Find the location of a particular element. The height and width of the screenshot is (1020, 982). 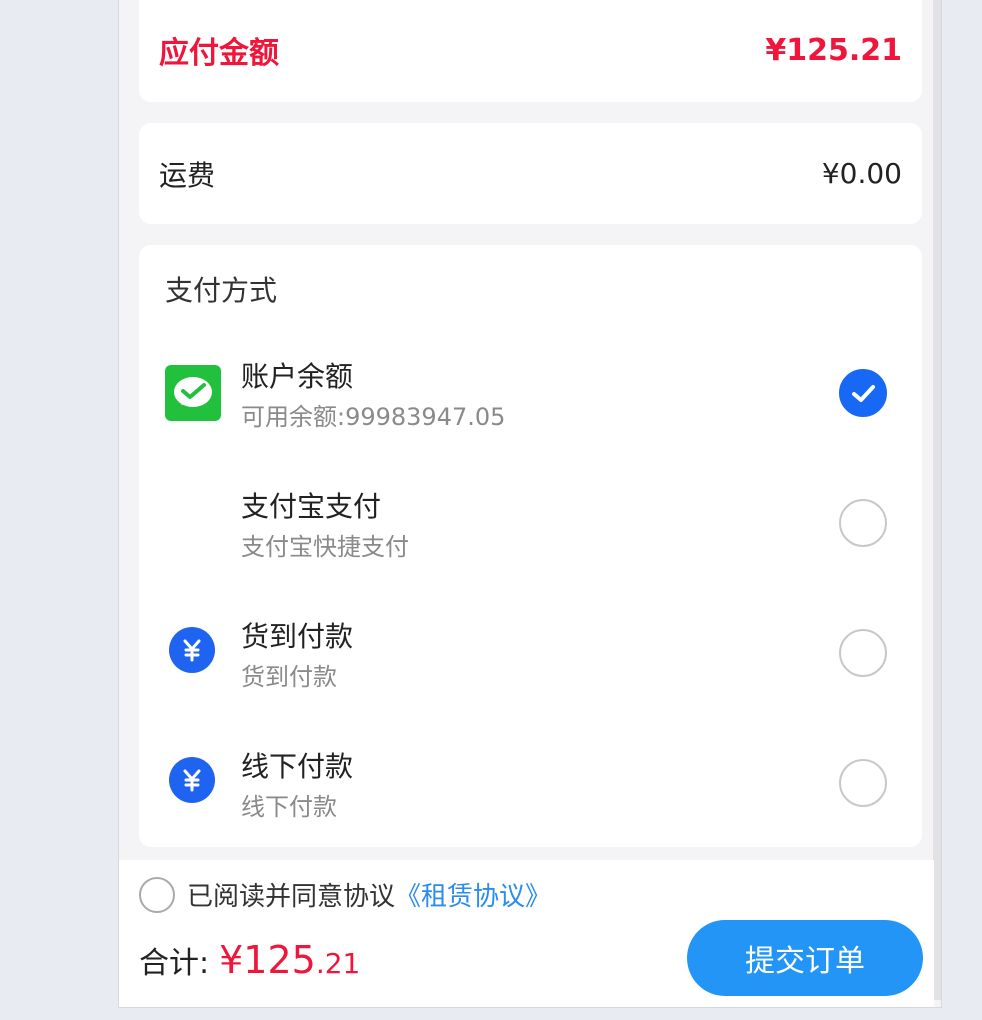

payable-label: 应付金额 is located at coordinates (219, 53).